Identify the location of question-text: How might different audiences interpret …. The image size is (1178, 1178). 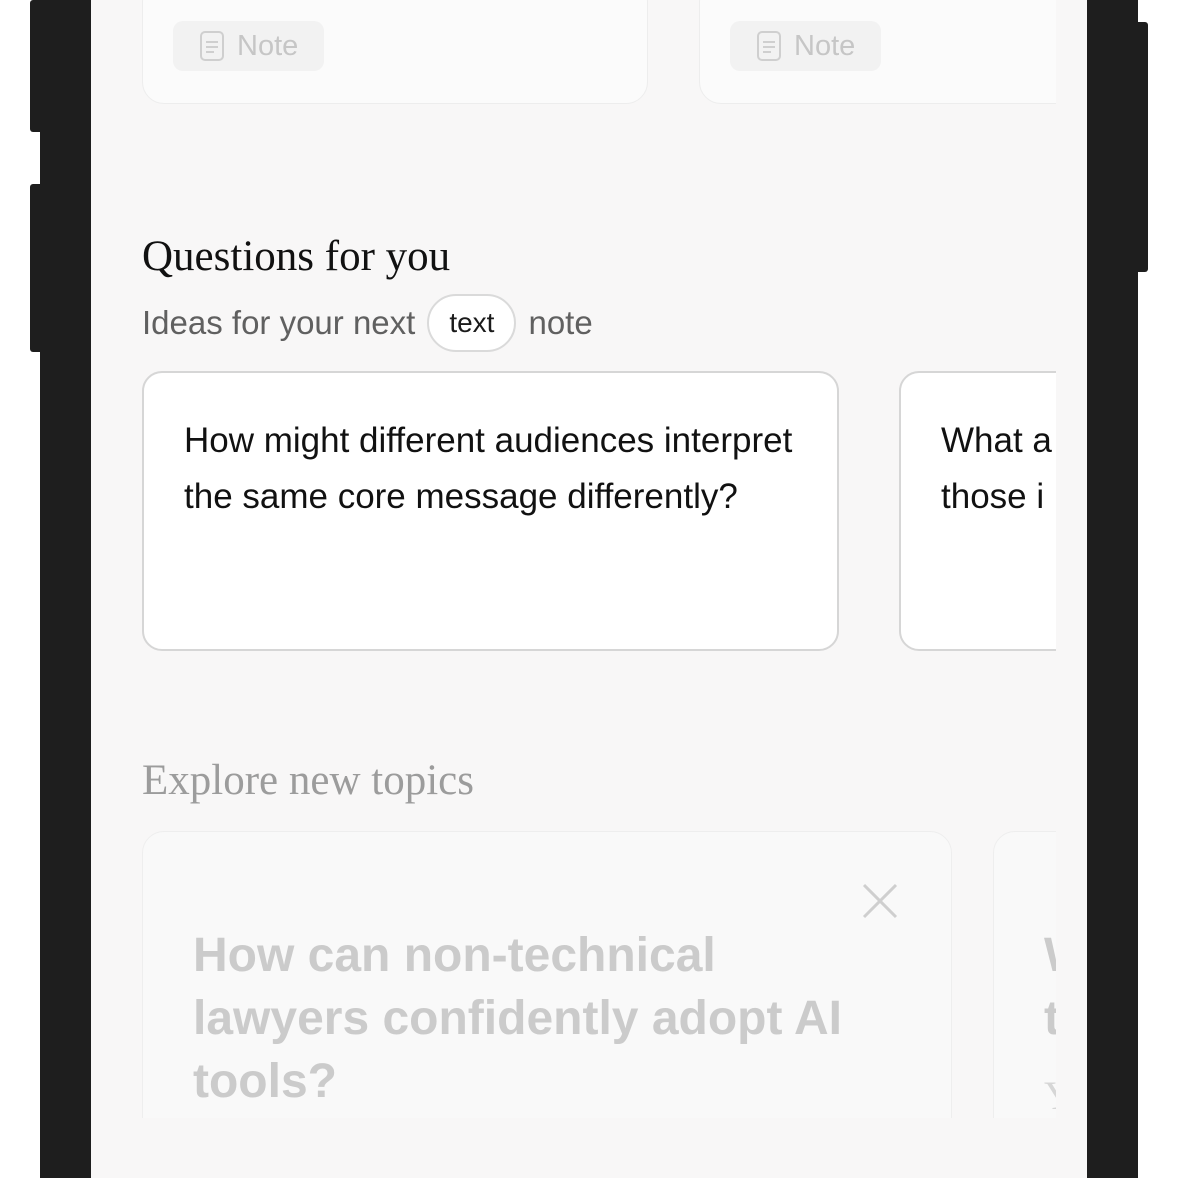
(488, 468).